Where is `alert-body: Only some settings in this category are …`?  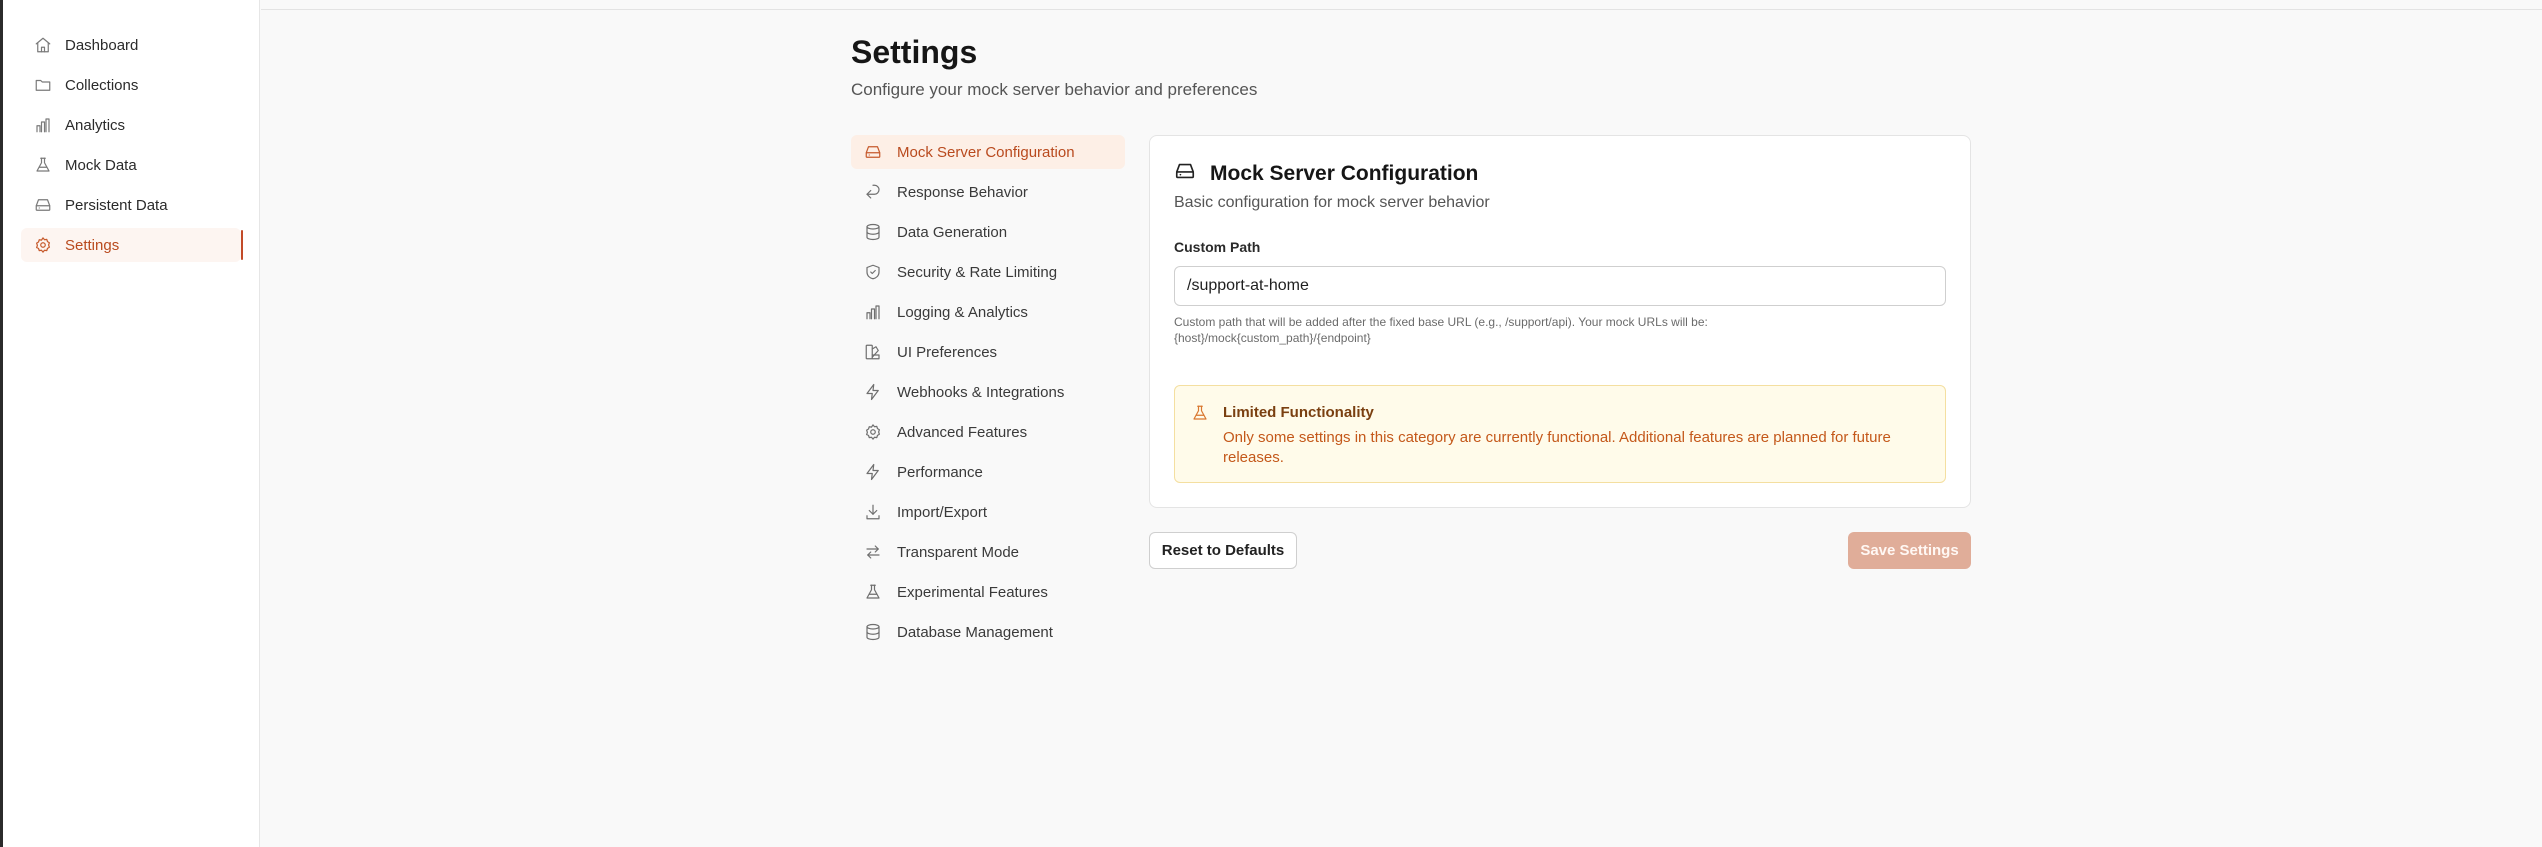 alert-body: Only some settings in this category are … is located at coordinates (1557, 447).